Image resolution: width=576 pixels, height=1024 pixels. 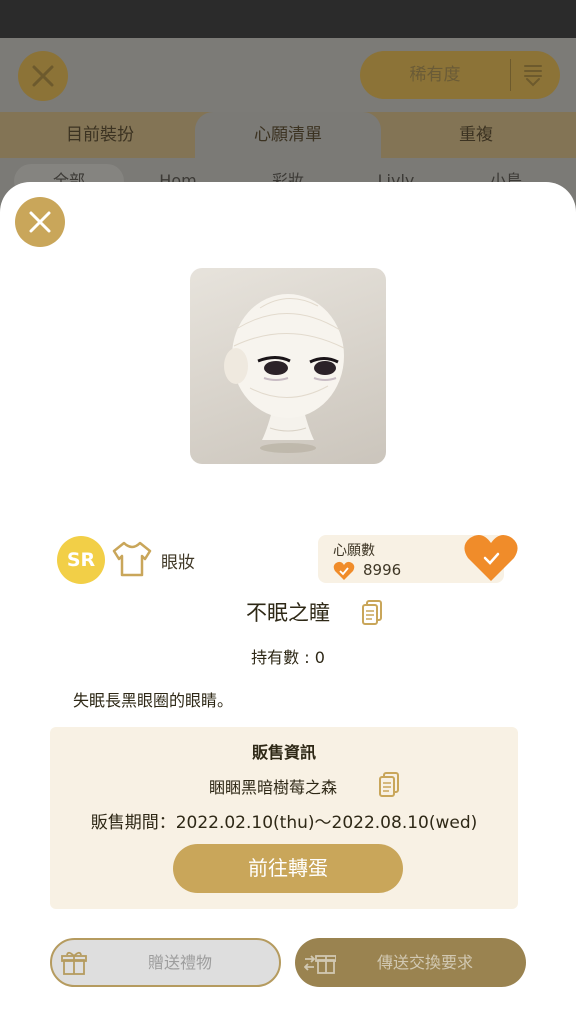 What do you see at coordinates (74, 963) in the screenshot?
I see `gift-icon` at bounding box center [74, 963].